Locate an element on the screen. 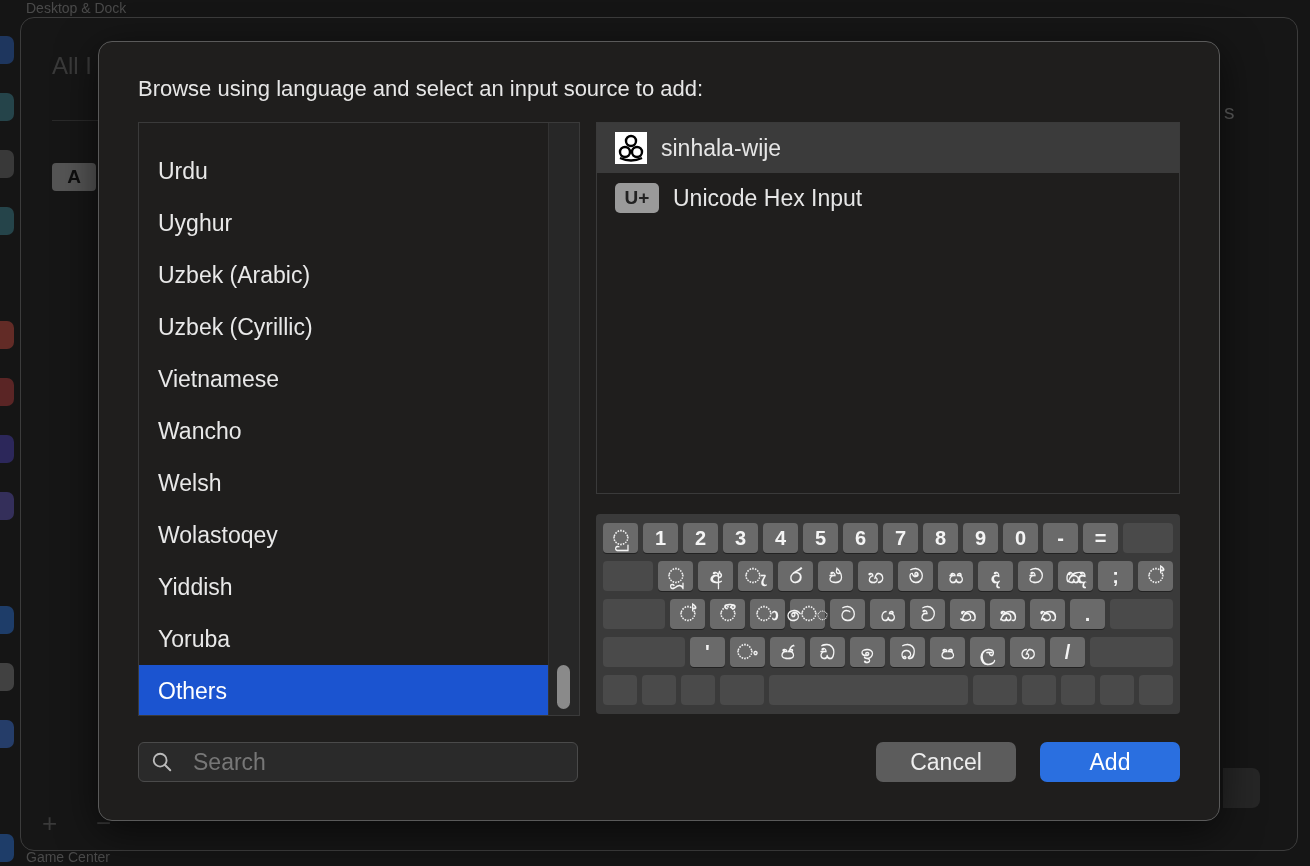 Image resolution: width=1310 pixels, height=866 pixels. keyboard-key: 7 is located at coordinates (900, 538).